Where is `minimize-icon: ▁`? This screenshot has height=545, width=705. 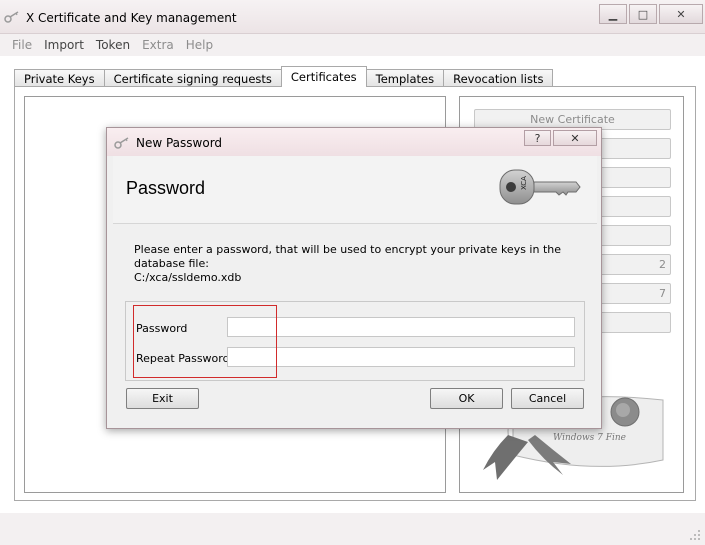
minimize-icon: ▁ is located at coordinates (613, 14).